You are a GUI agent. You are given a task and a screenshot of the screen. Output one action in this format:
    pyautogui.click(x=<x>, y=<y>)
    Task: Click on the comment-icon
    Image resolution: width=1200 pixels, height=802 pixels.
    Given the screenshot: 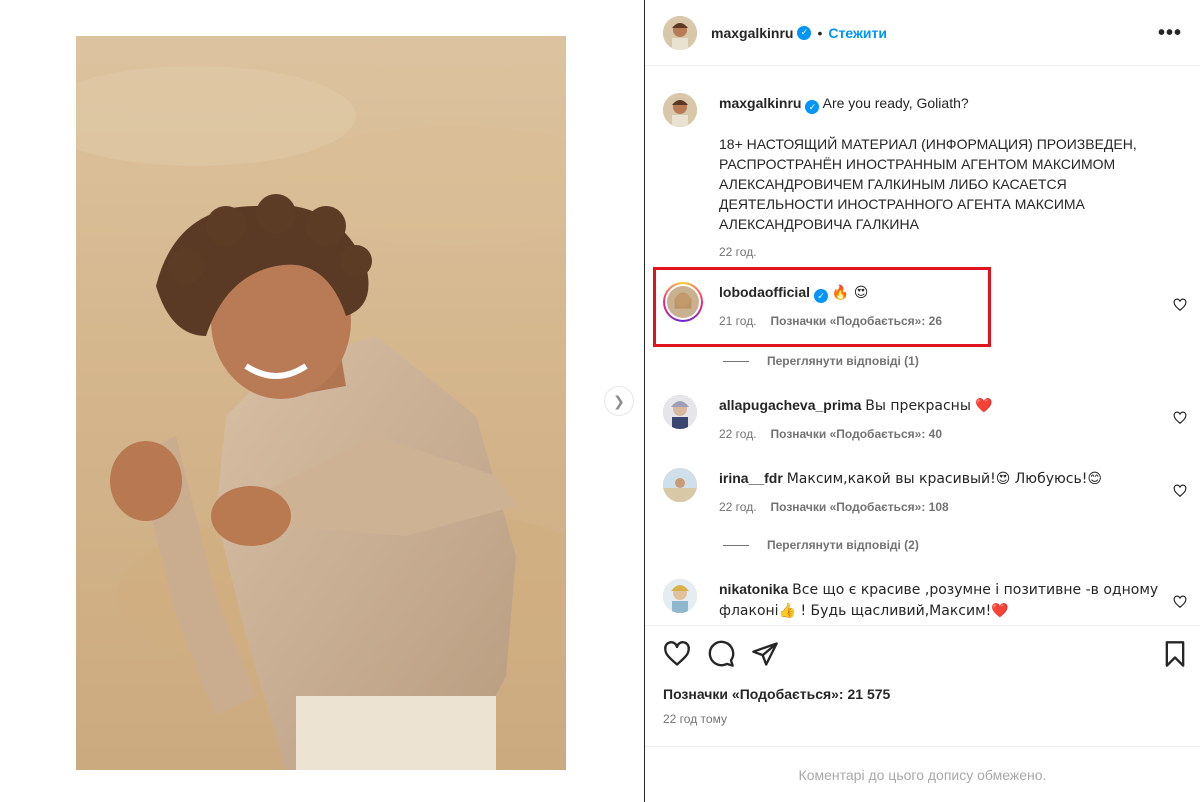 What is the action you would take?
    pyautogui.click(x=721, y=654)
    